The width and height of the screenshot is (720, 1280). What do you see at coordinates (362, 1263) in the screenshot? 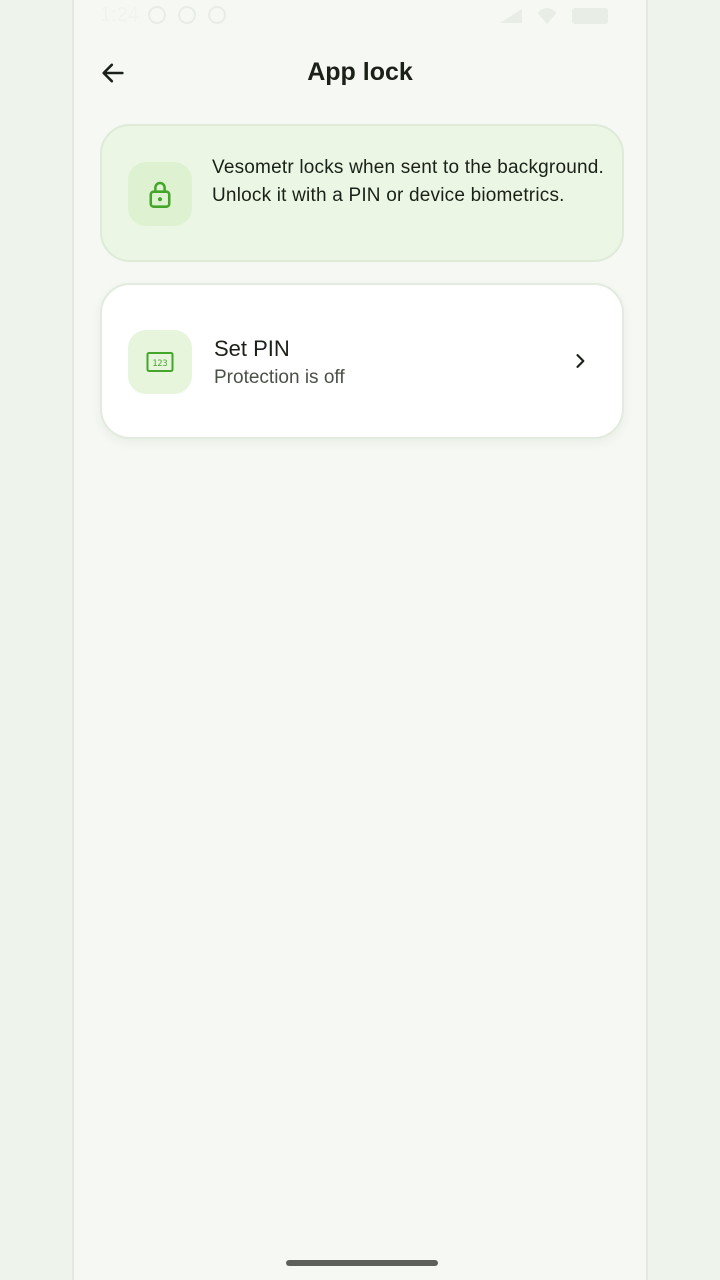
I see `home-indicator` at bounding box center [362, 1263].